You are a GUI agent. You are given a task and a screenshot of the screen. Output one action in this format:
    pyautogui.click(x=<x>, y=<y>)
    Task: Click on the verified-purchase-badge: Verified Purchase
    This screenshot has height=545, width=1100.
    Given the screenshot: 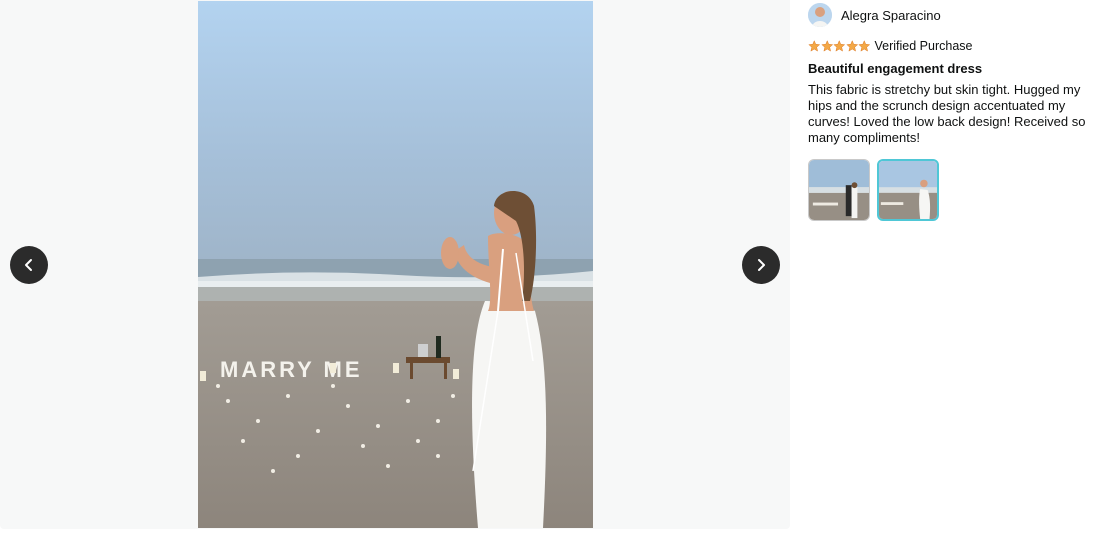 What is the action you would take?
    pyautogui.click(x=923, y=46)
    